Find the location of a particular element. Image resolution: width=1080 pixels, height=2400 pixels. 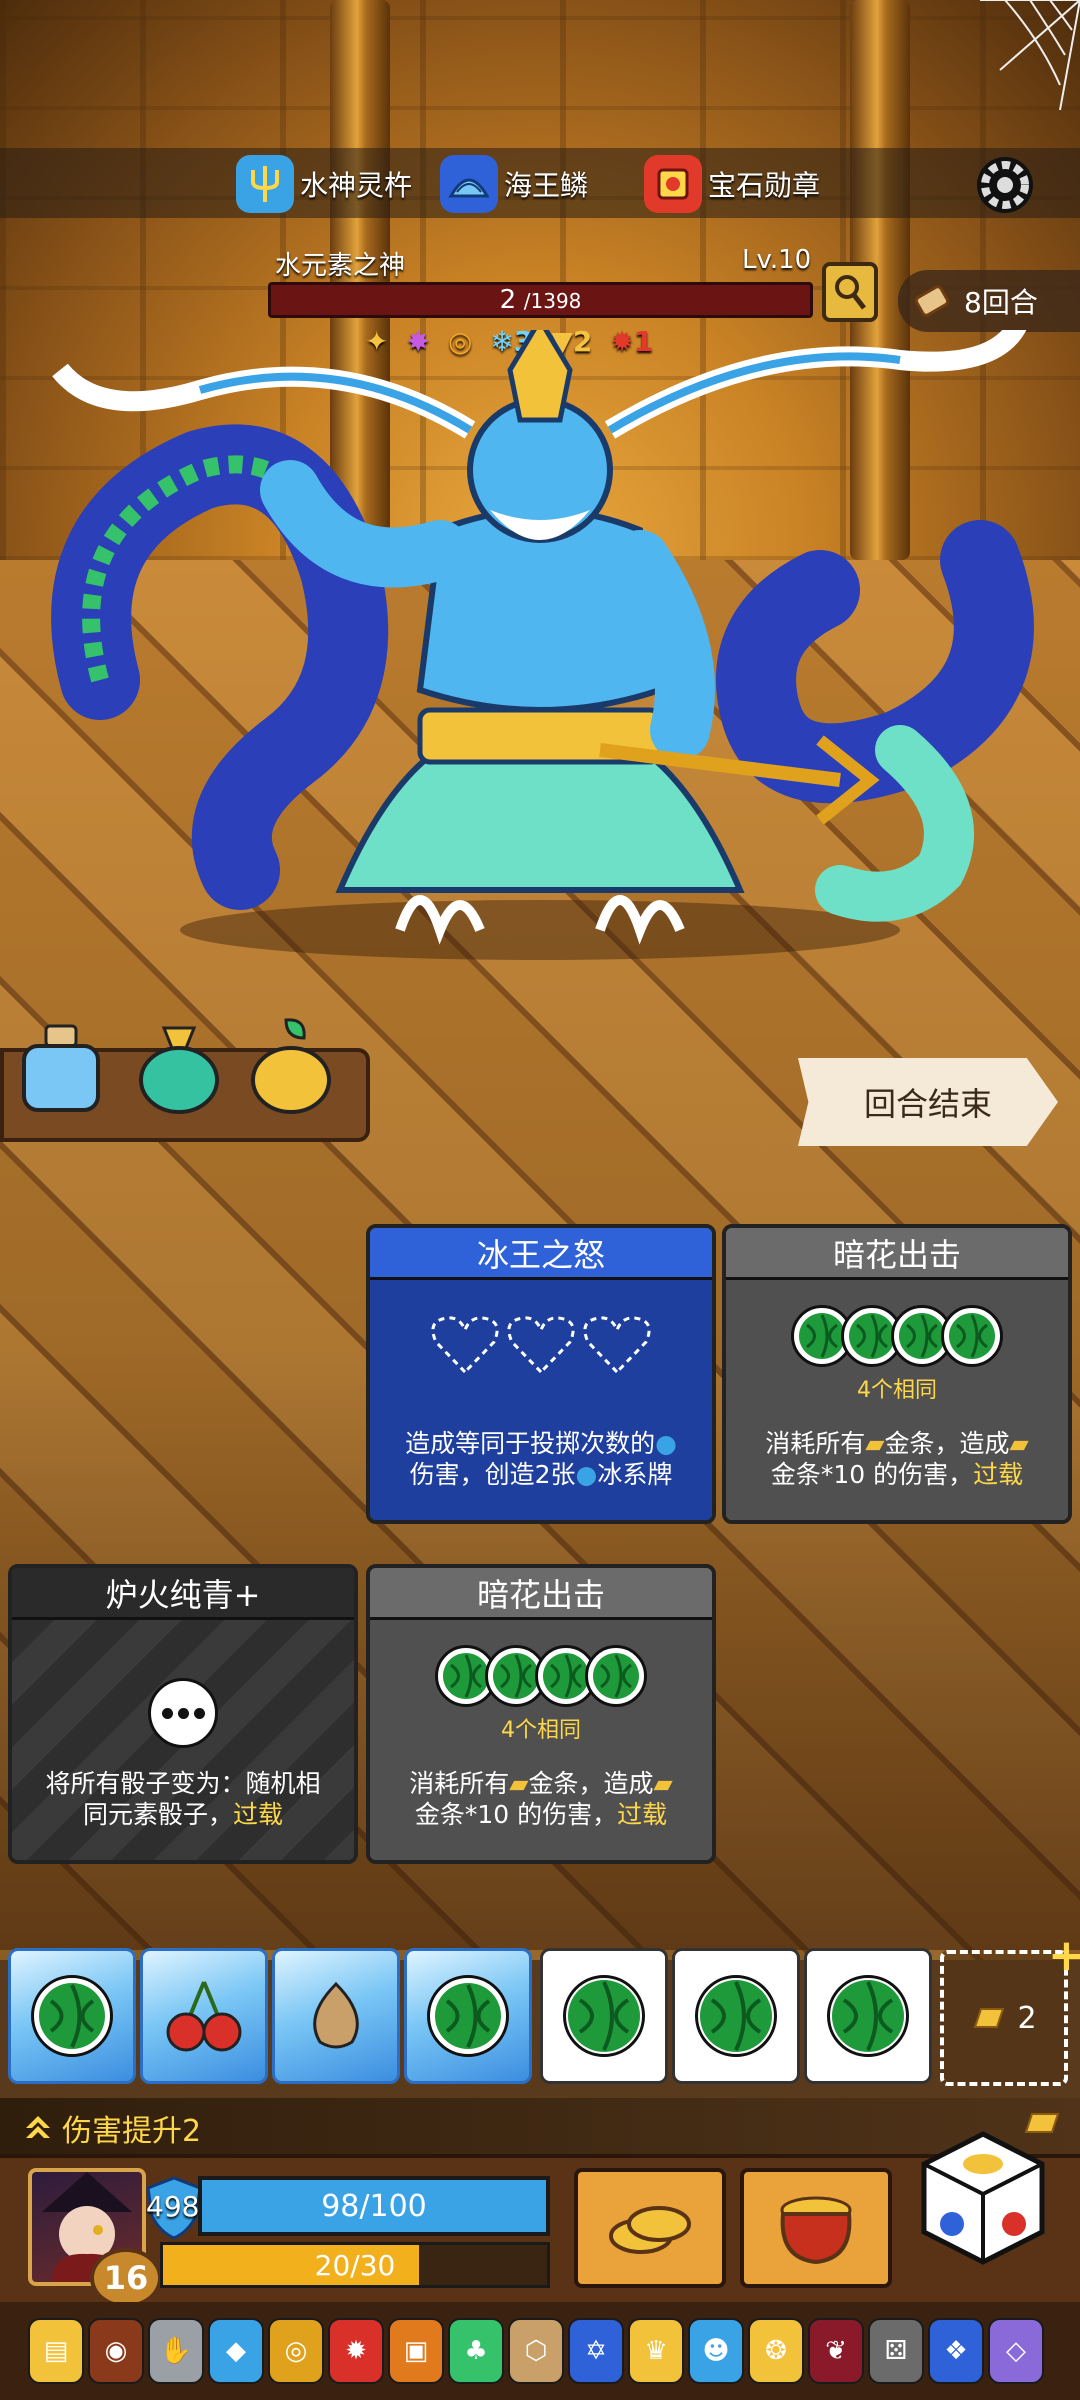

boss-level: Lv.10 is located at coordinates (777, 260).